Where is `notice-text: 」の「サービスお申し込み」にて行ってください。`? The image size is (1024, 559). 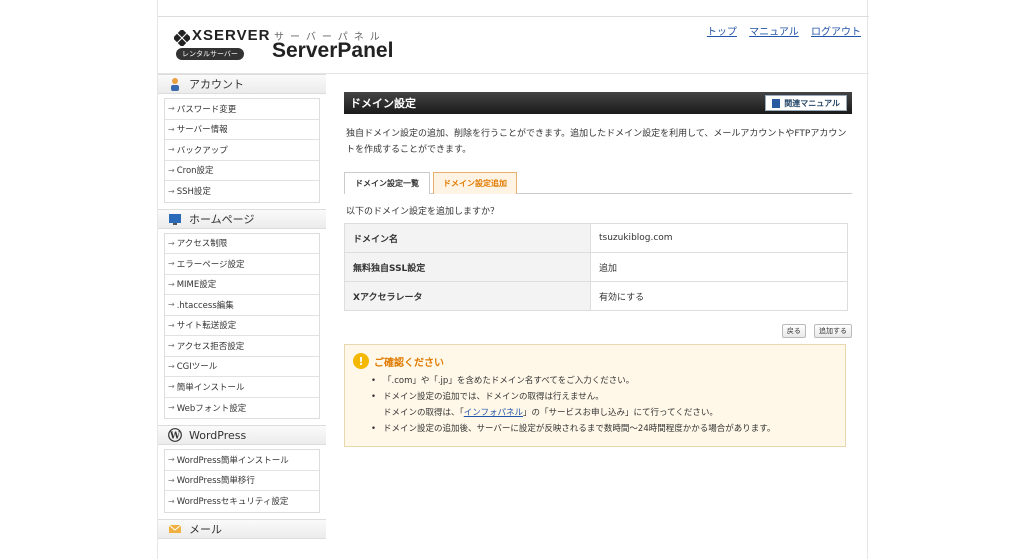
notice-text: 」の「サービスお申し込み」にて行ってください。 is located at coordinates (620, 413).